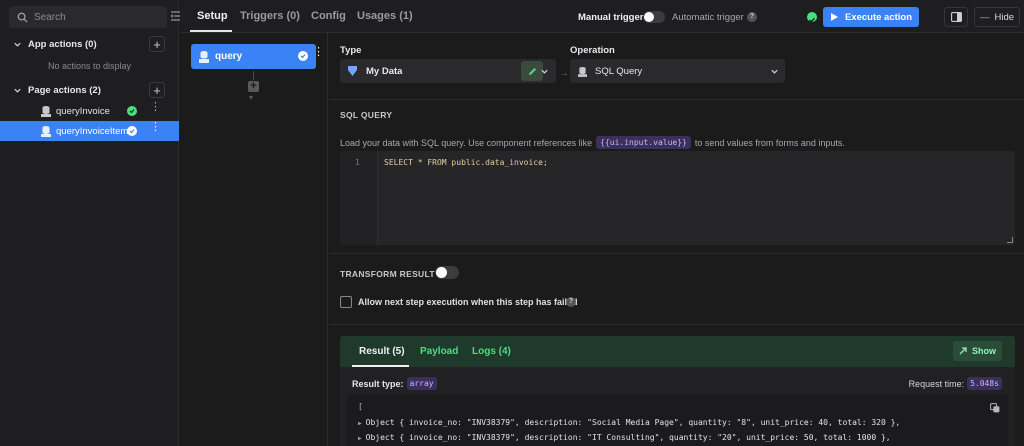 The height and width of the screenshot is (446, 1024). What do you see at coordinates (466, 162) in the screenshot?
I see `sql-code-line: SELECT * FROM public.data_invoice;` at bounding box center [466, 162].